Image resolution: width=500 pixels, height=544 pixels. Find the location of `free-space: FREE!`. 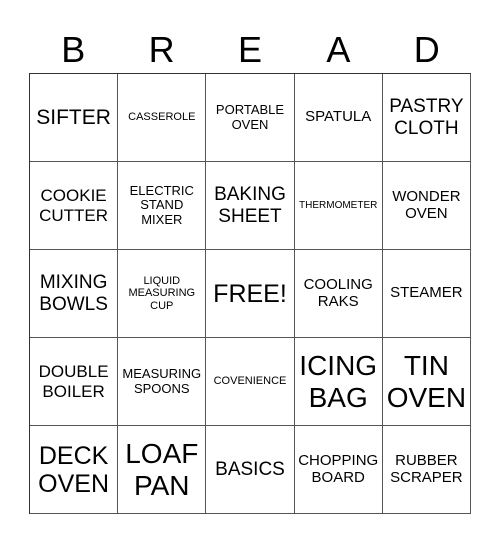

free-space: FREE! is located at coordinates (250, 294).